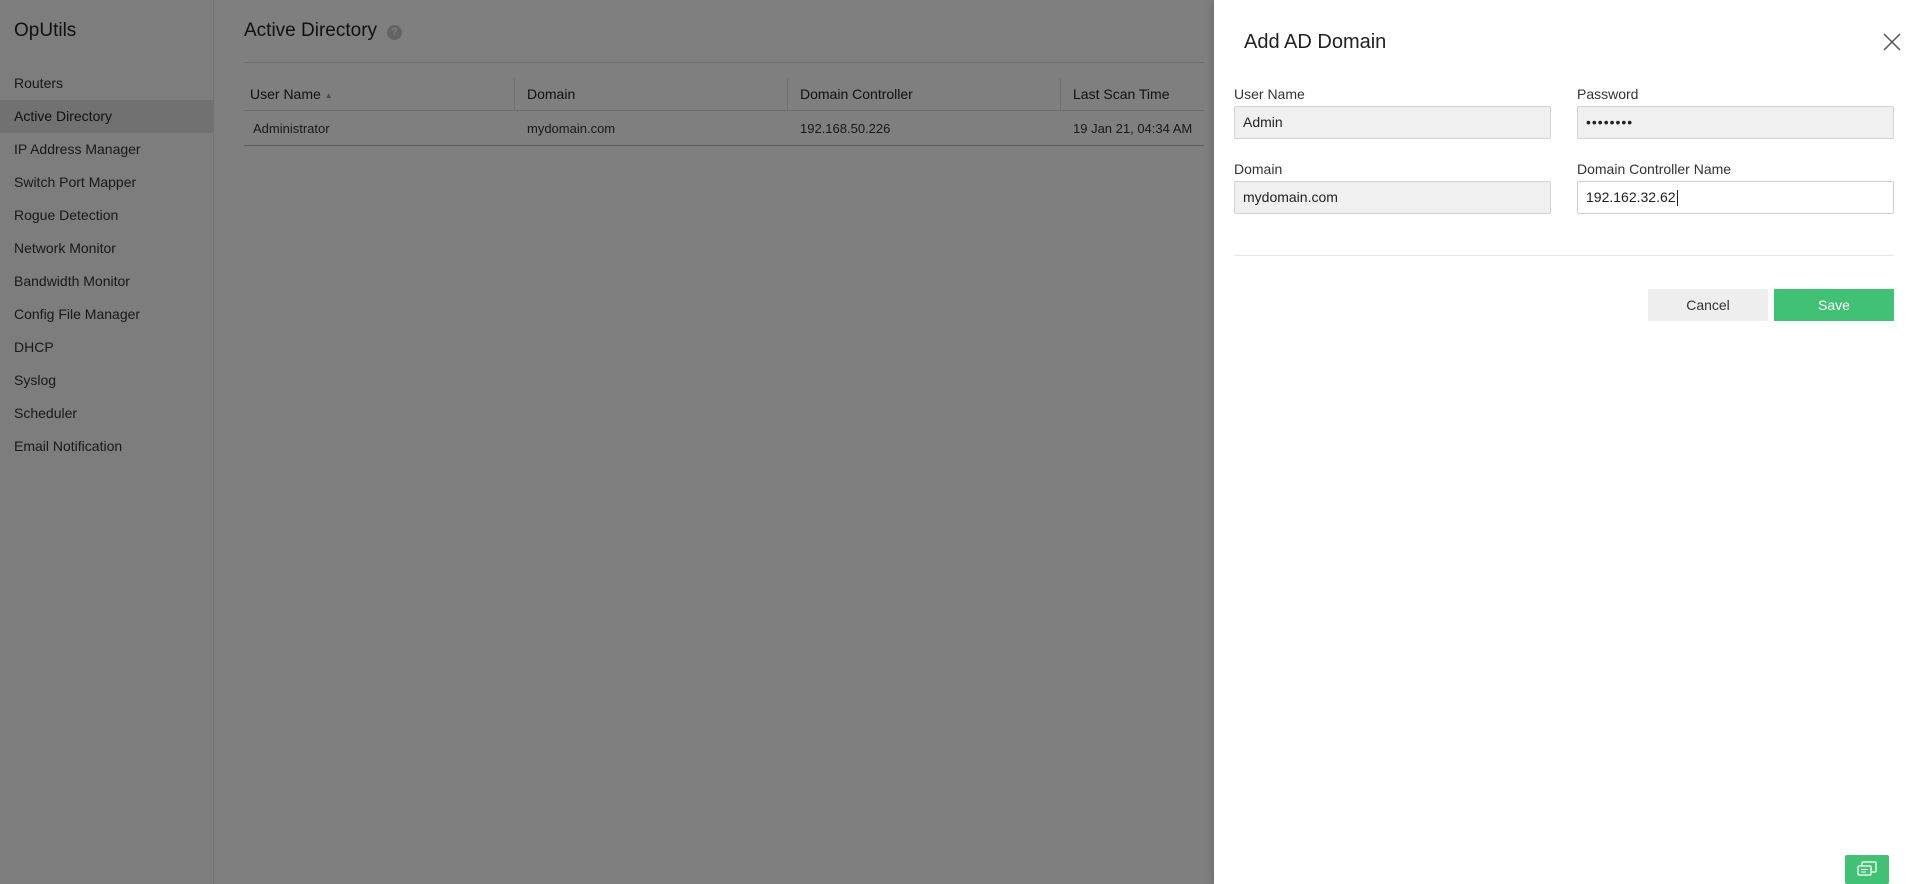  What do you see at coordinates (1735, 122) in the screenshot?
I see `password-field: ••••••••` at bounding box center [1735, 122].